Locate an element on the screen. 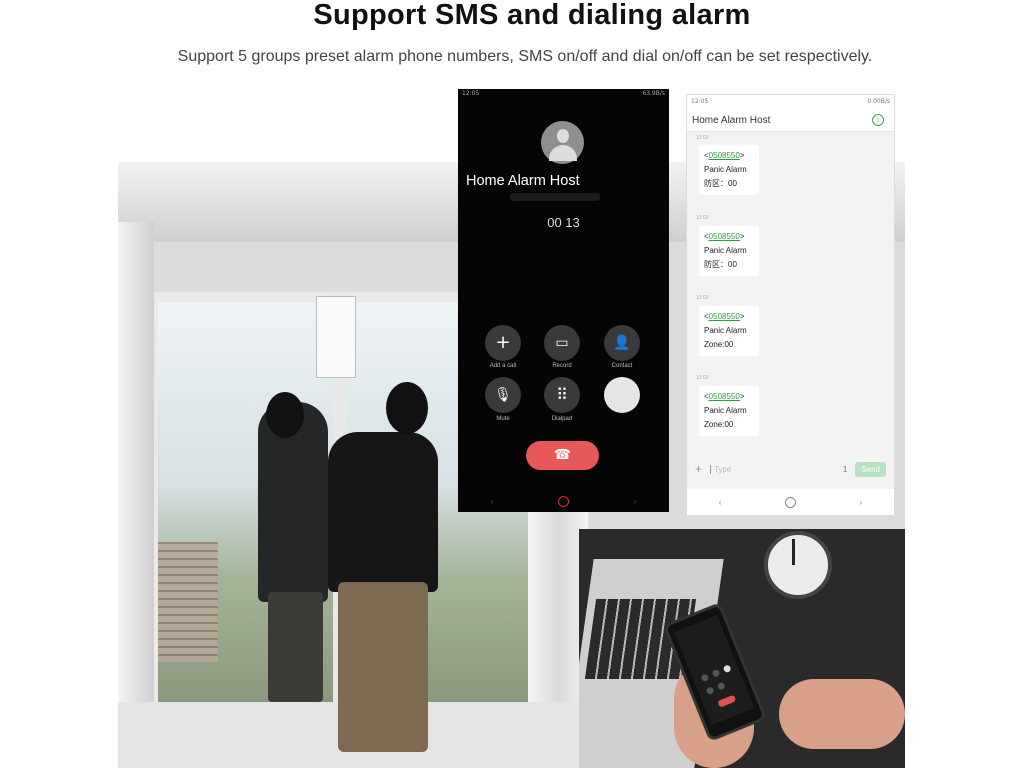 The width and height of the screenshot is (1024, 768). hangup-button: ☎ is located at coordinates (562, 455).